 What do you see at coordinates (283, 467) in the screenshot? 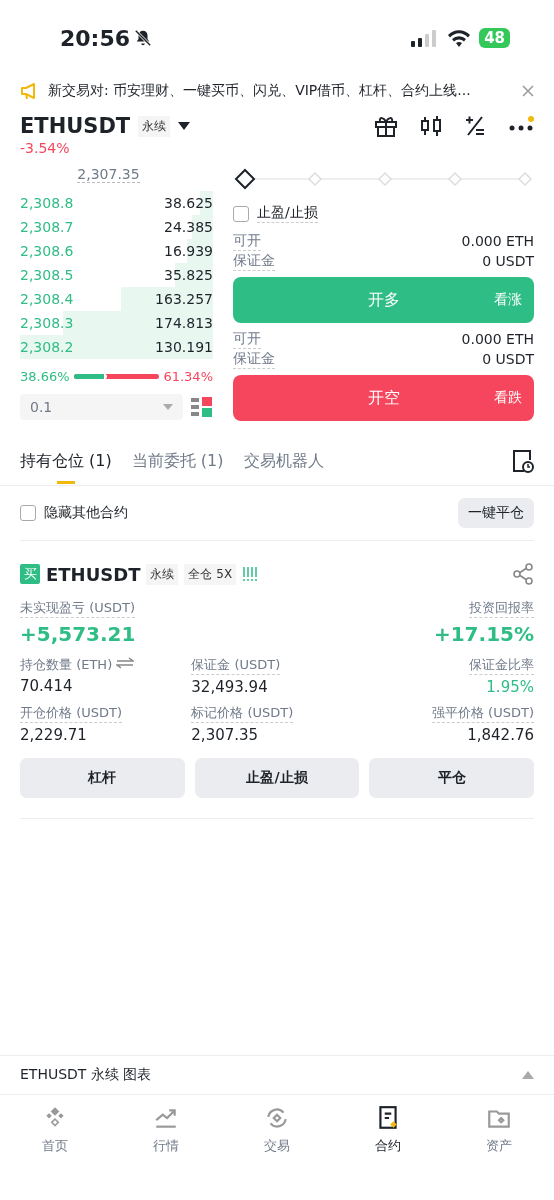
I see `tab: 交易机器人` at bounding box center [283, 467].